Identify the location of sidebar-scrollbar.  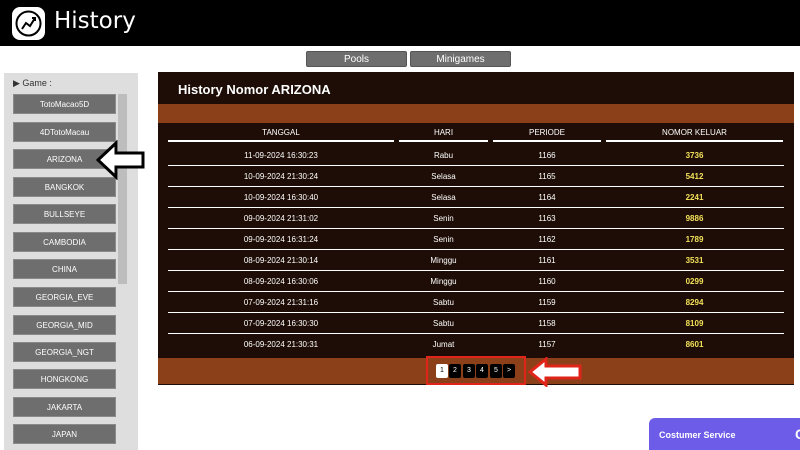
(122, 189).